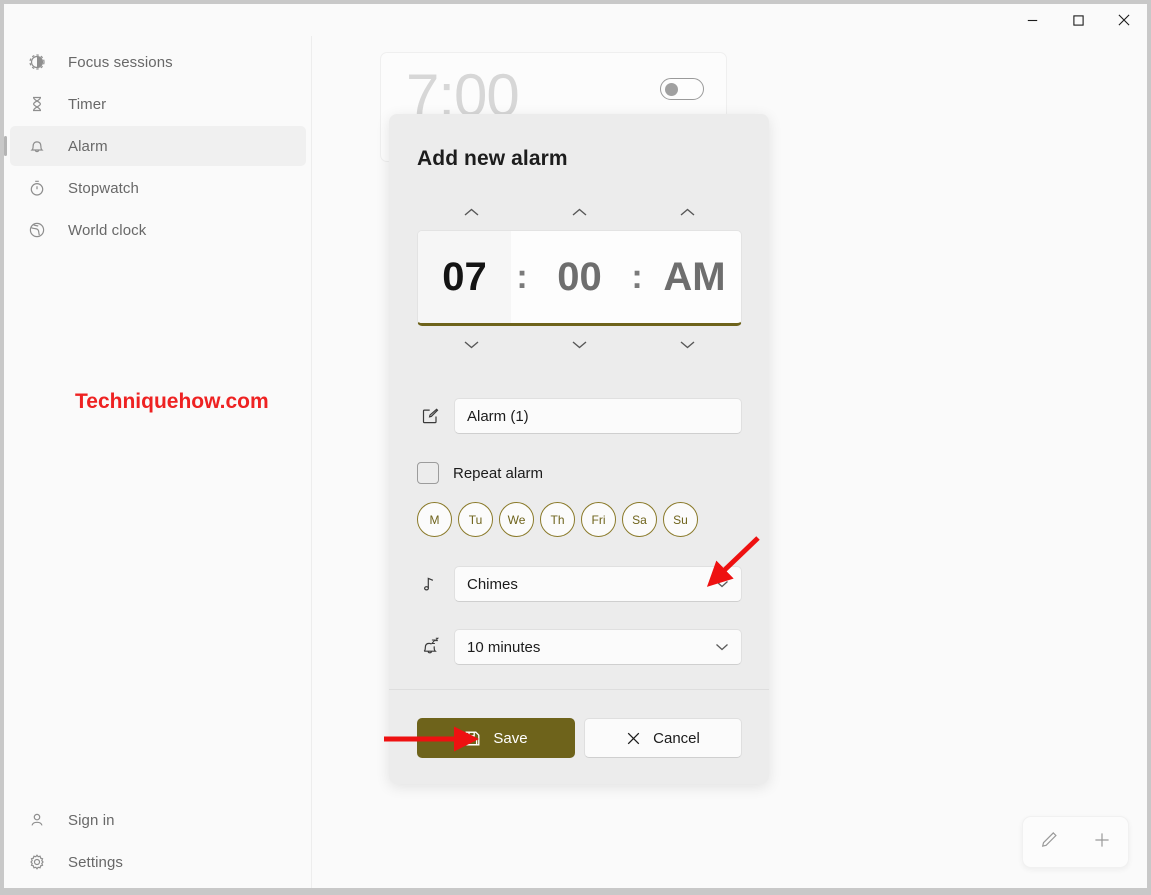  I want to click on hour-decrement-button, so click(471, 344).